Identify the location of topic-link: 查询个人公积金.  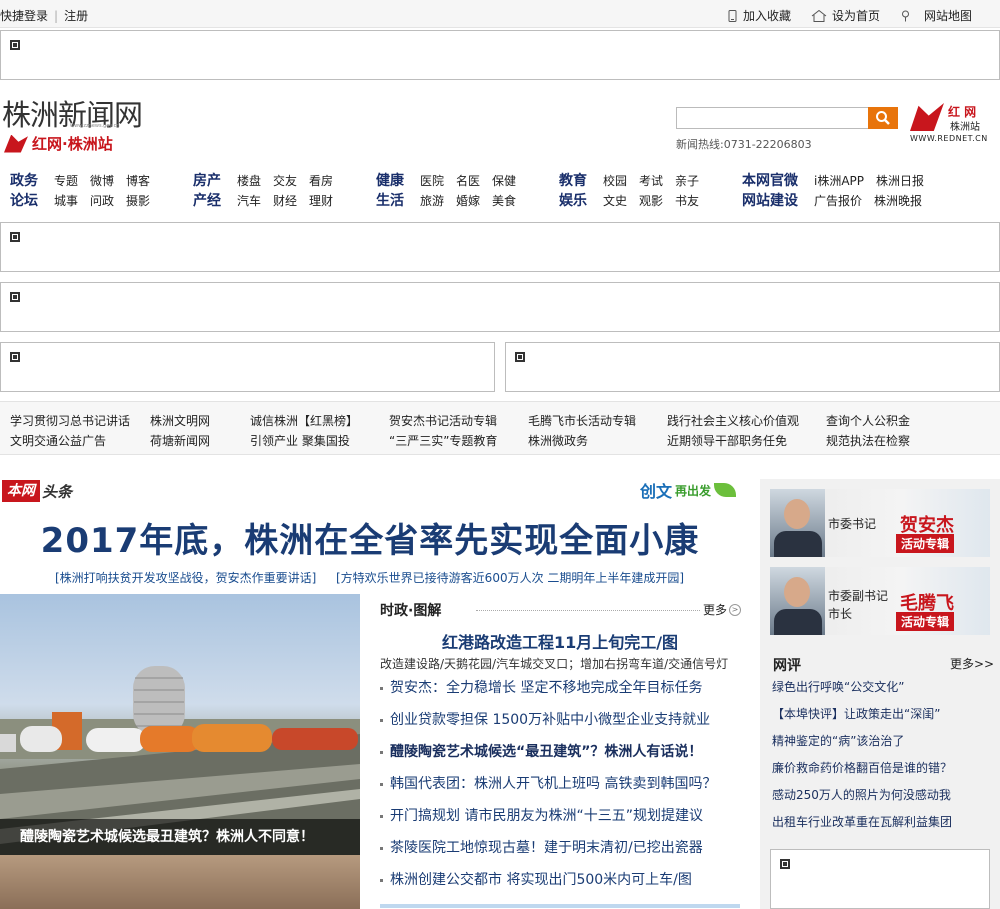
(868, 420).